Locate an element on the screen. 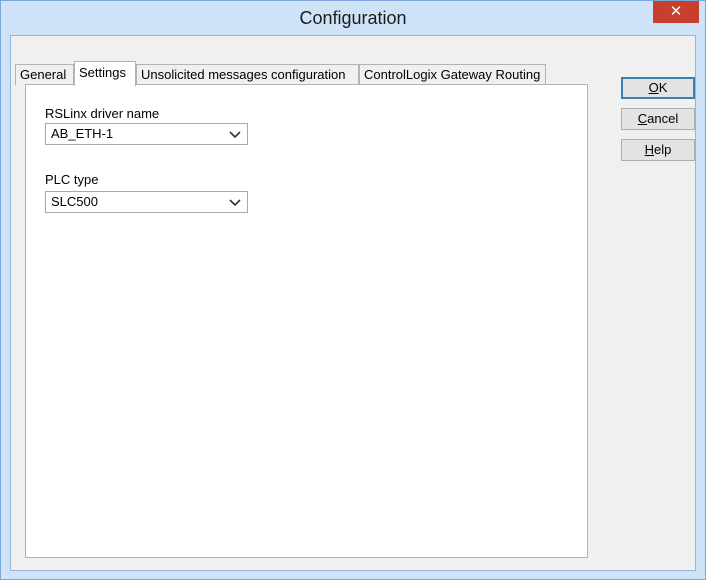  plc-type-select: SLC500 is located at coordinates (146, 202).